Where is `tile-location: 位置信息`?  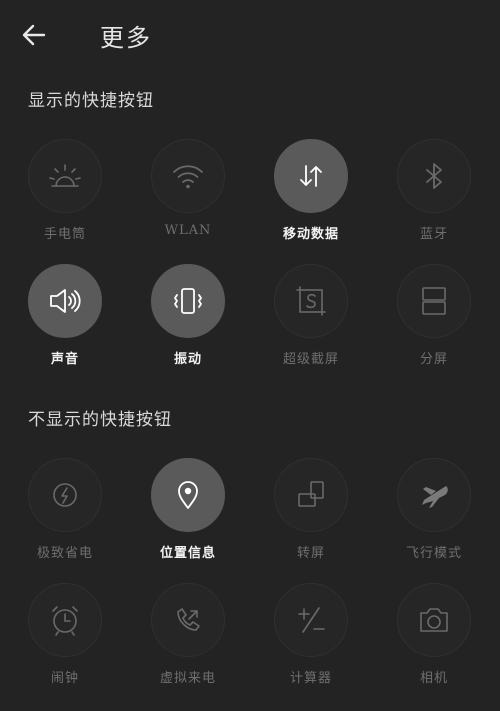 tile-location: 位置信息 is located at coordinates (188, 513).